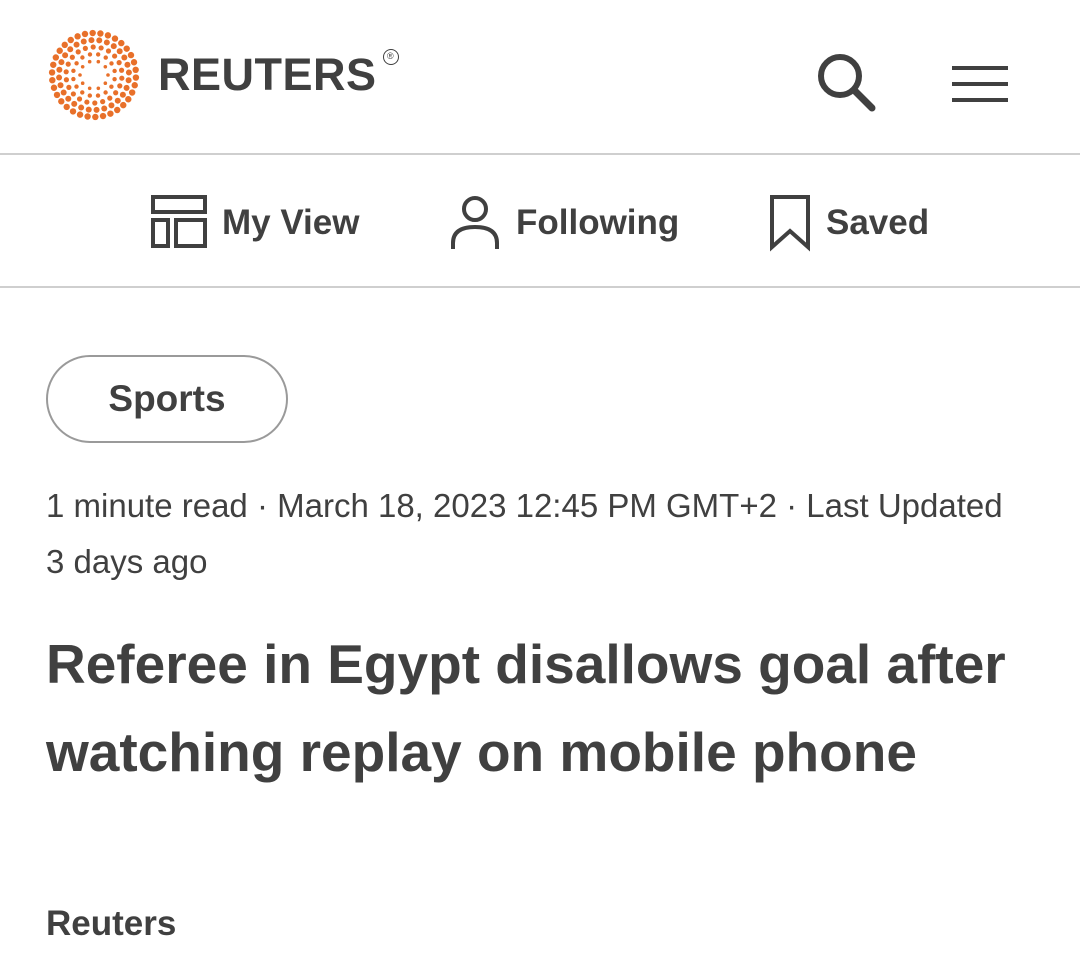  I want to click on person-icon, so click(475, 222).